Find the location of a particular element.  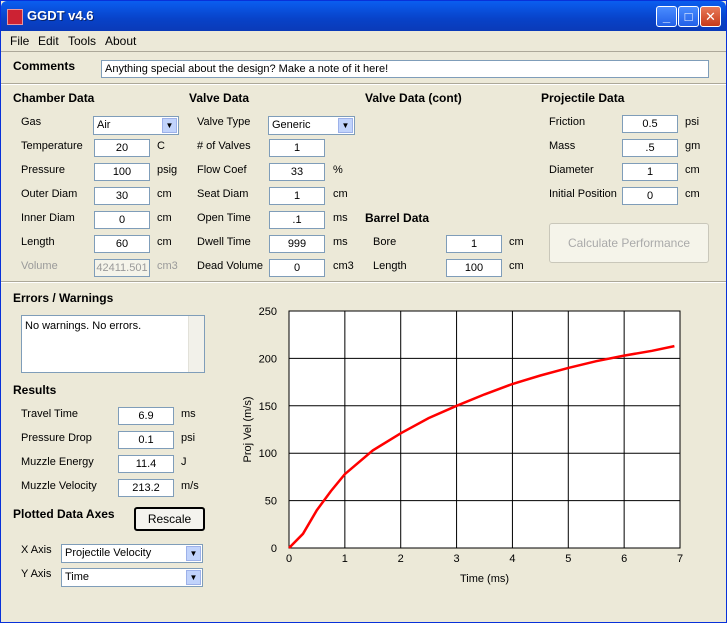

bore-input: 1 is located at coordinates (474, 244).